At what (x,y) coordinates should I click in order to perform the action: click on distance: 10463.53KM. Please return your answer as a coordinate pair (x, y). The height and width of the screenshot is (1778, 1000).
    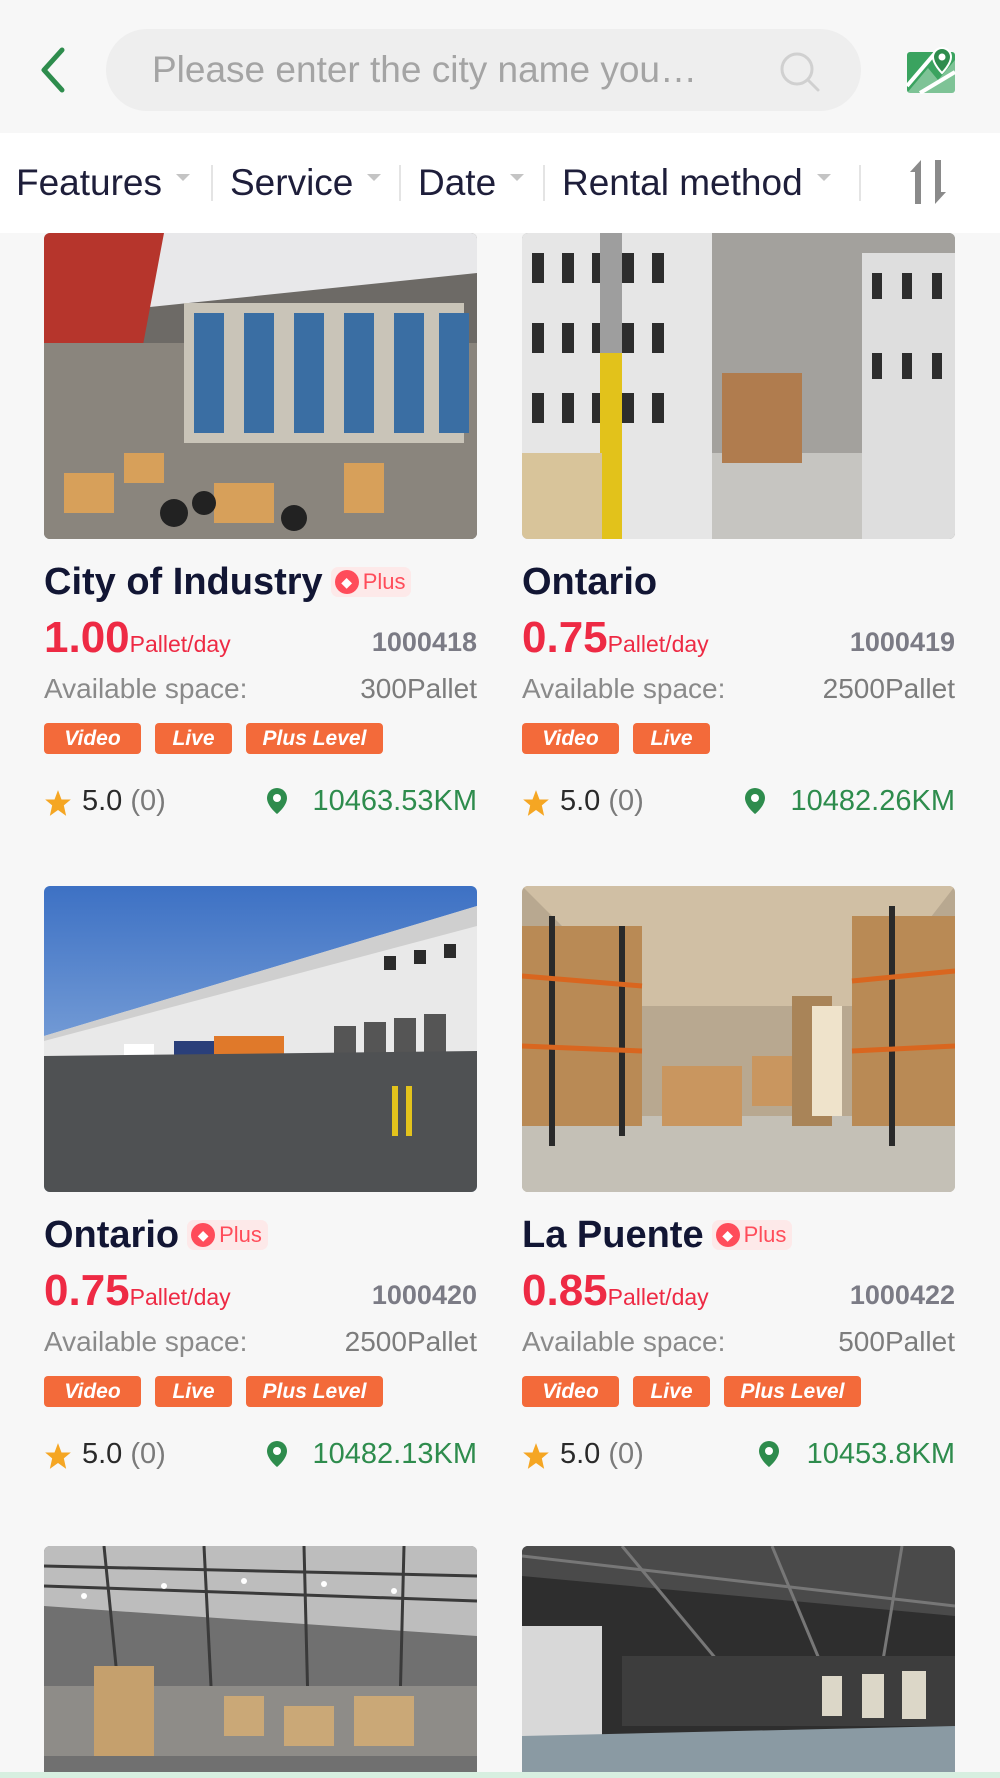
    Looking at the image, I should click on (394, 801).